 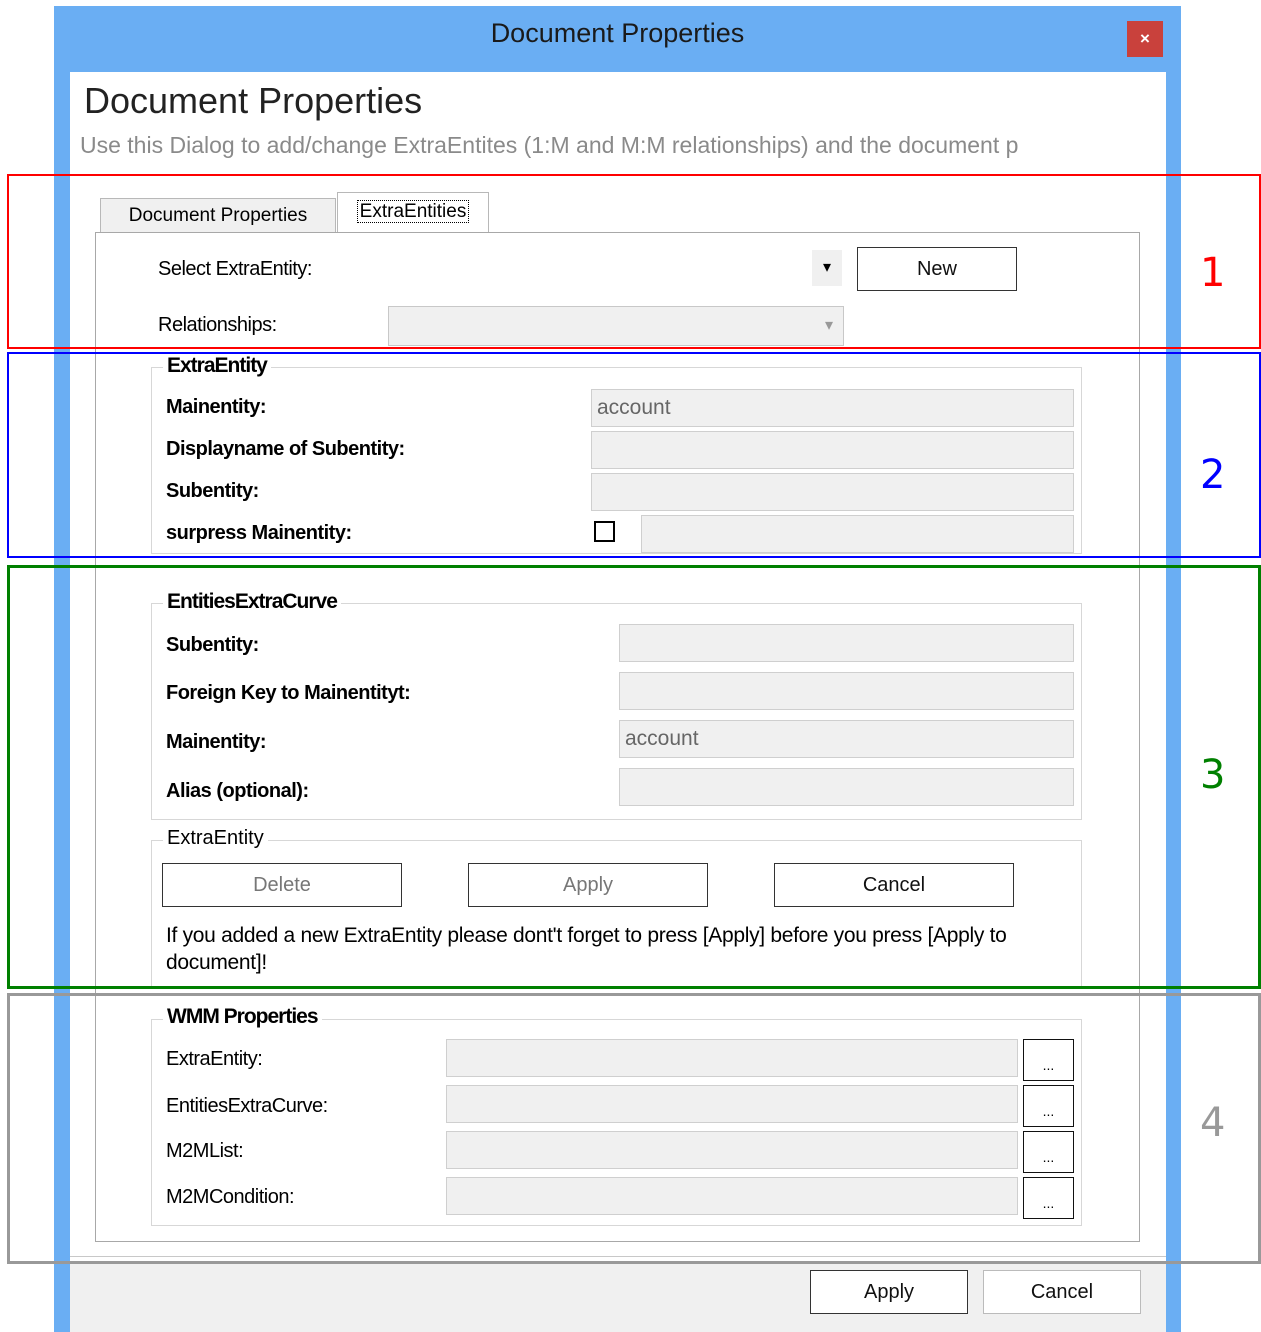 I want to click on annotation-label-2: 2, so click(x=1213, y=475).